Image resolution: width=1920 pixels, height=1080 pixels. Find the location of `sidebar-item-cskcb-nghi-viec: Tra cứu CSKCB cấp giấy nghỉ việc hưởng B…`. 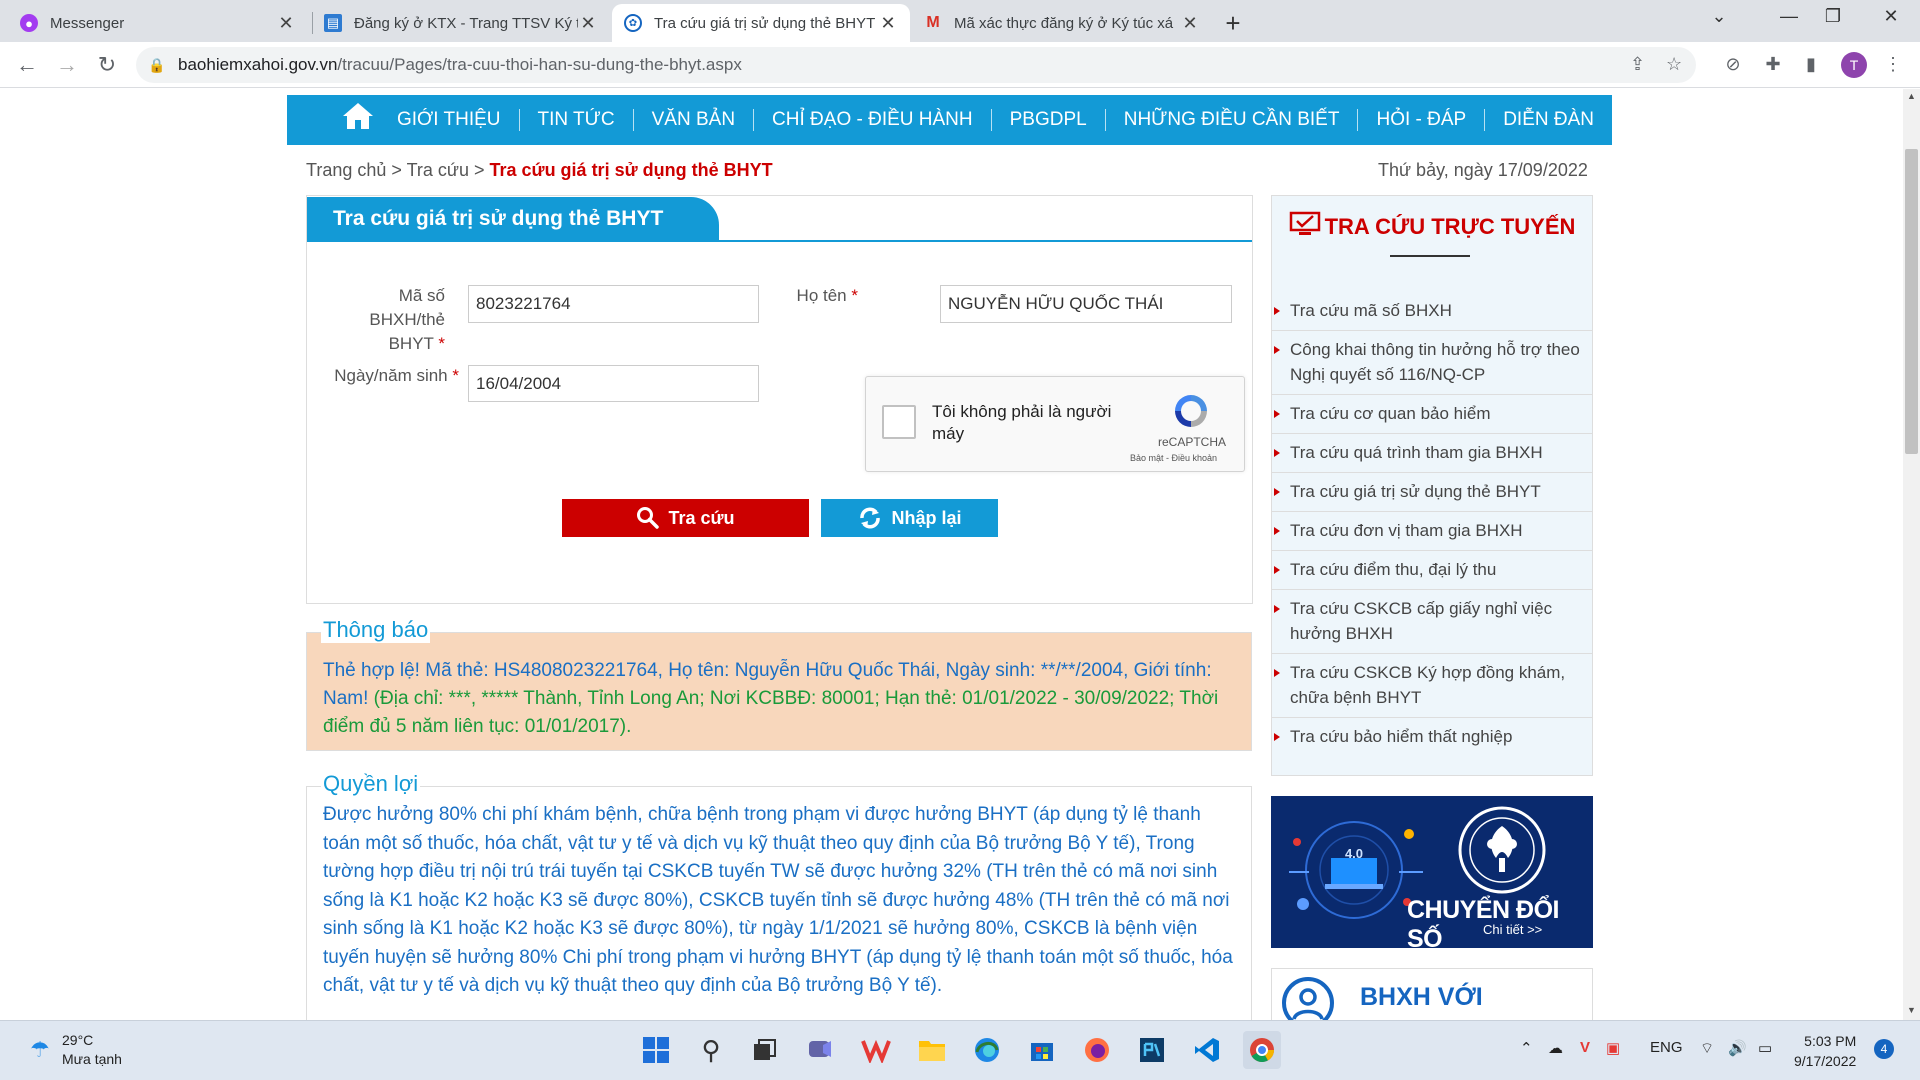

sidebar-item-cskcb-nghi-viec: Tra cứu CSKCB cấp giấy nghỉ việc hưởng B… is located at coordinates (1432, 622).